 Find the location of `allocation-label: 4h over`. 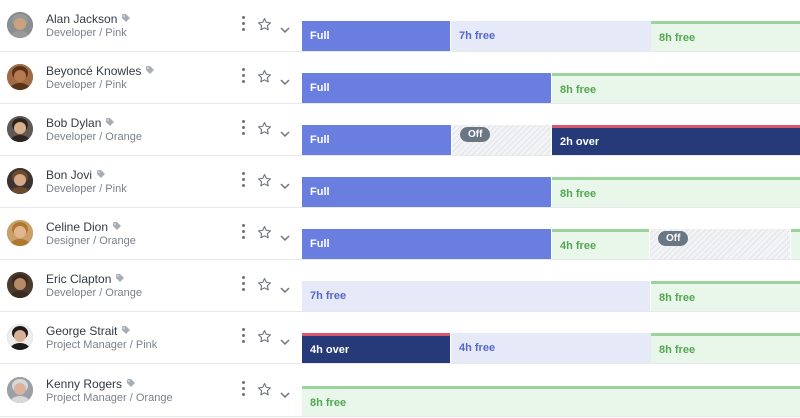

allocation-label: 4h over is located at coordinates (330, 350).